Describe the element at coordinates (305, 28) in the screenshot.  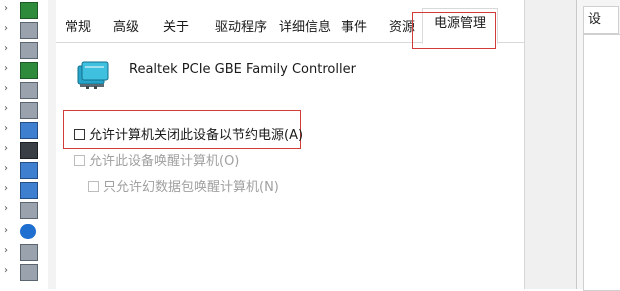
I see `tab-details: 详细信息` at that location.